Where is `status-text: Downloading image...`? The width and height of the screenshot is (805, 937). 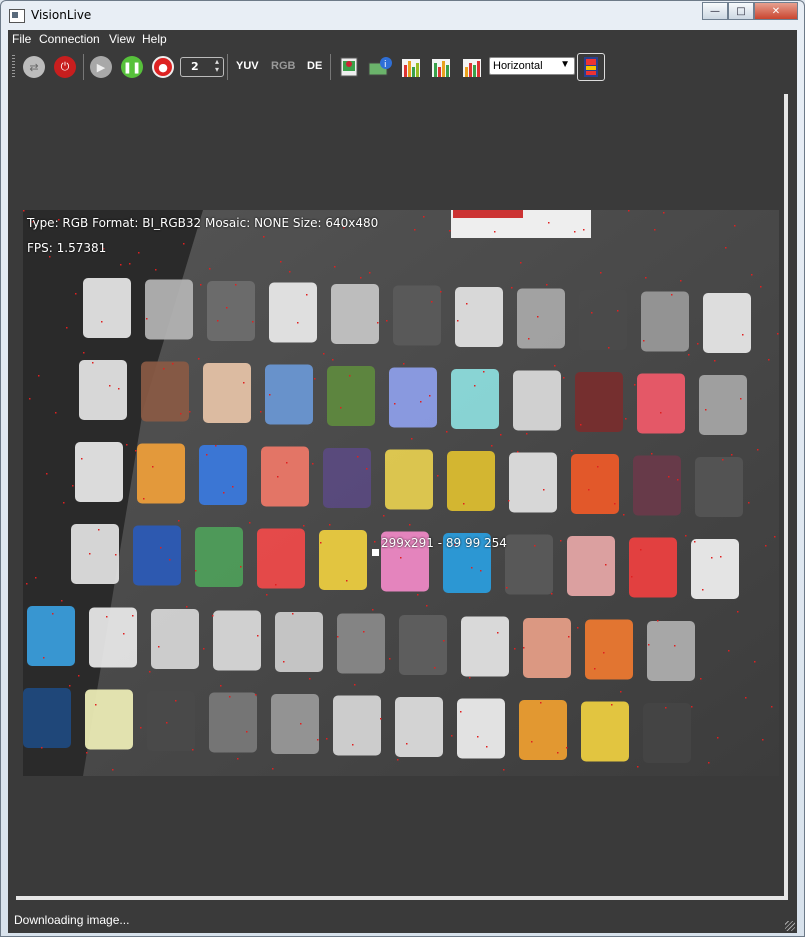 status-text: Downloading image... is located at coordinates (72, 920).